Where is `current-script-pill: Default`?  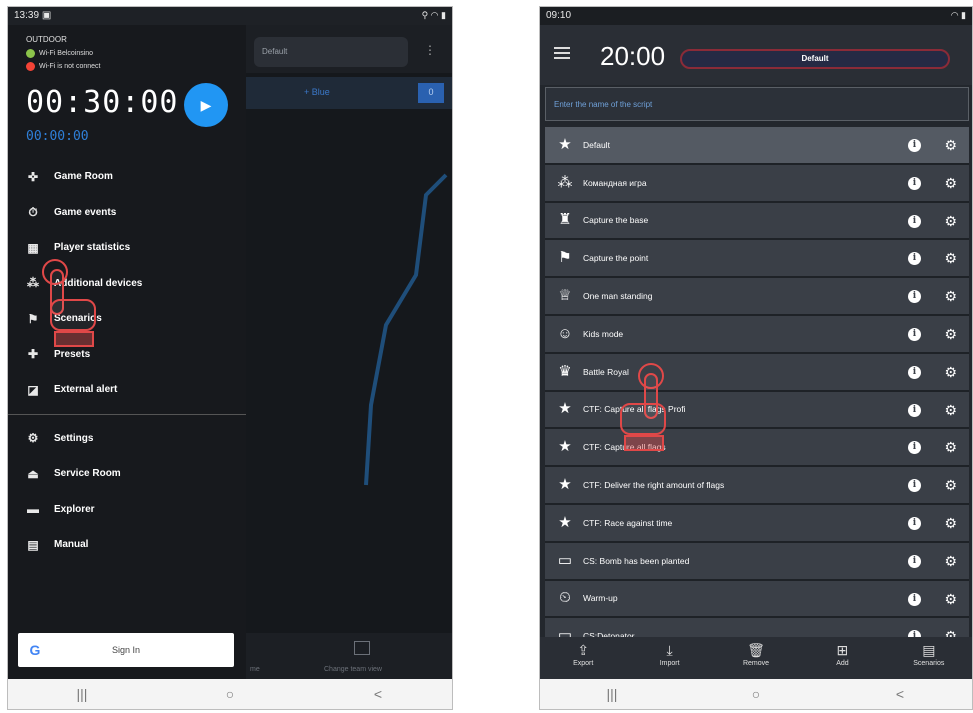 current-script-pill: Default is located at coordinates (815, 59).